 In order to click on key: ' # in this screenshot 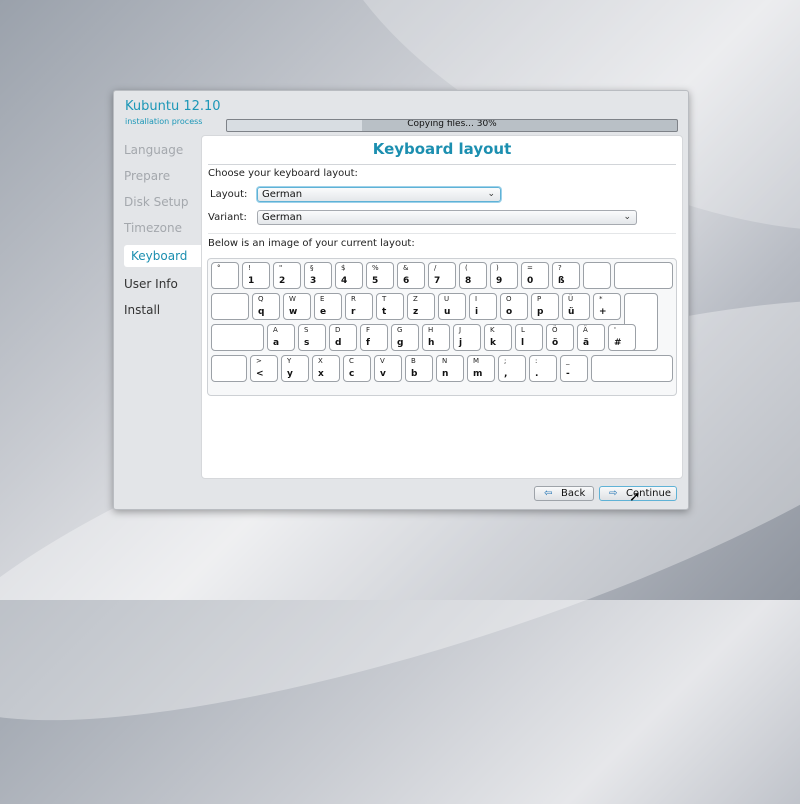, I will do `click(622, 337)`.